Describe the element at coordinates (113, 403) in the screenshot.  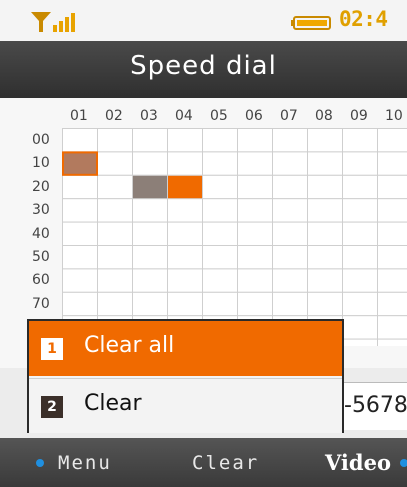
I see `menu-item-label: Clear` at that location.